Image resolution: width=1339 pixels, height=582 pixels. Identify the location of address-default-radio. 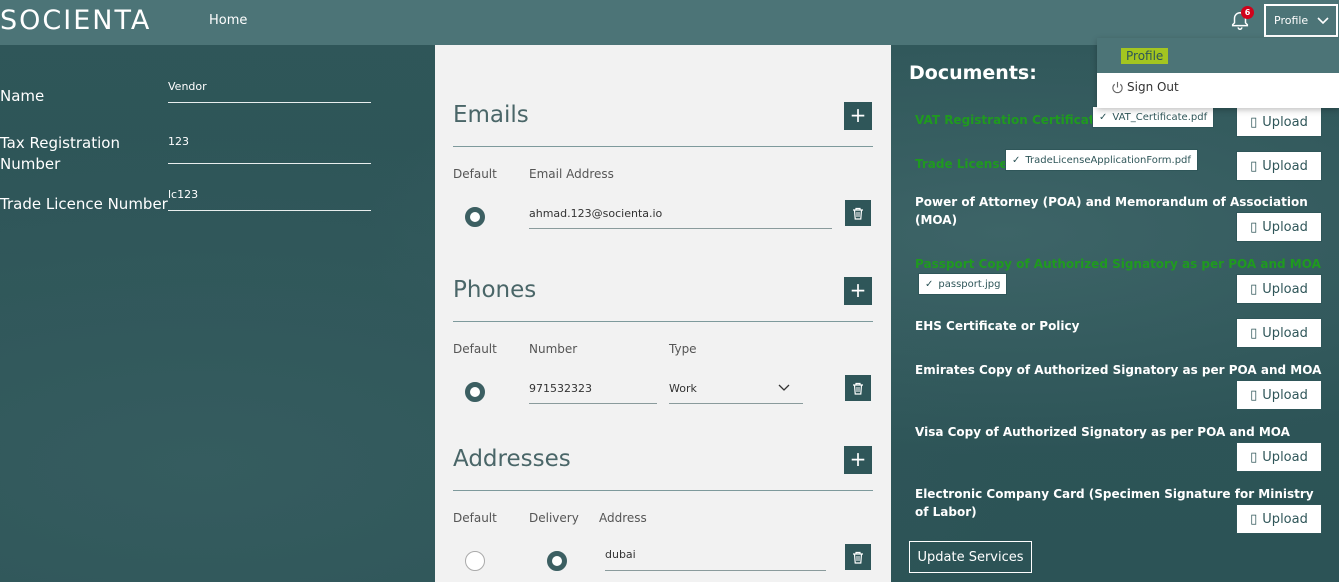
(475, 561).